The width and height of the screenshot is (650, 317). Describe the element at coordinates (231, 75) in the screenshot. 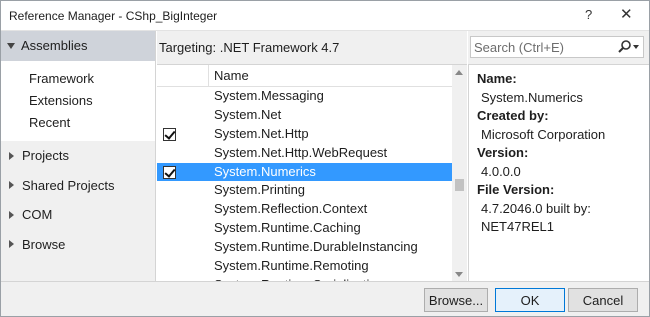

I see `name-column-header: Name` at that location.